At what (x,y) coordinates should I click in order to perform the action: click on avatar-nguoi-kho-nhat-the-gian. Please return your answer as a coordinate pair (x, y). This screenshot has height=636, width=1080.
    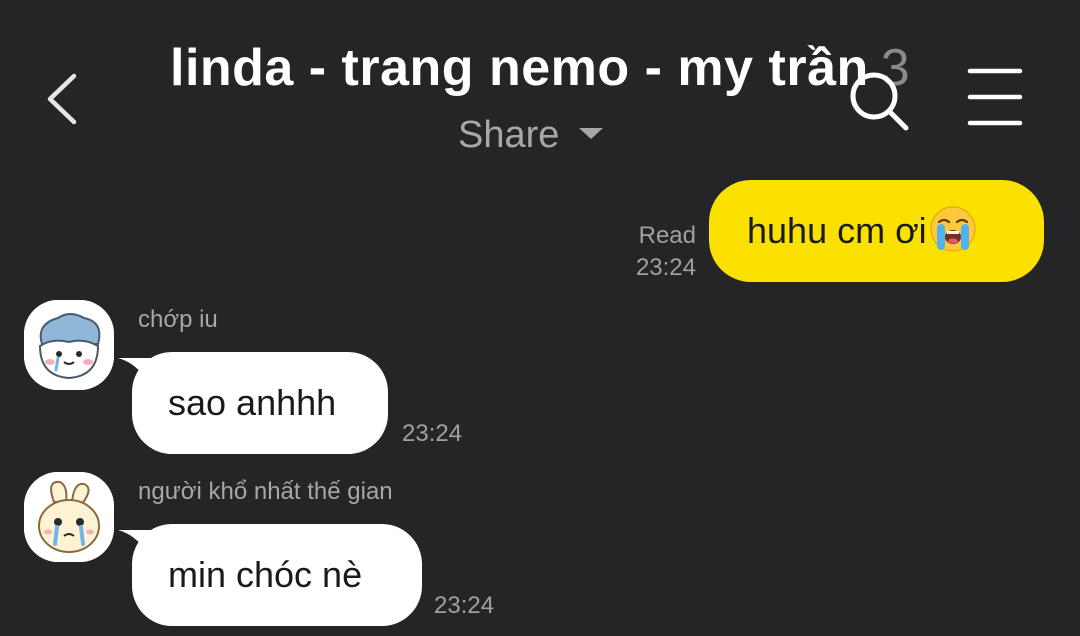
    Looking at the image, I should click on (69, 517).